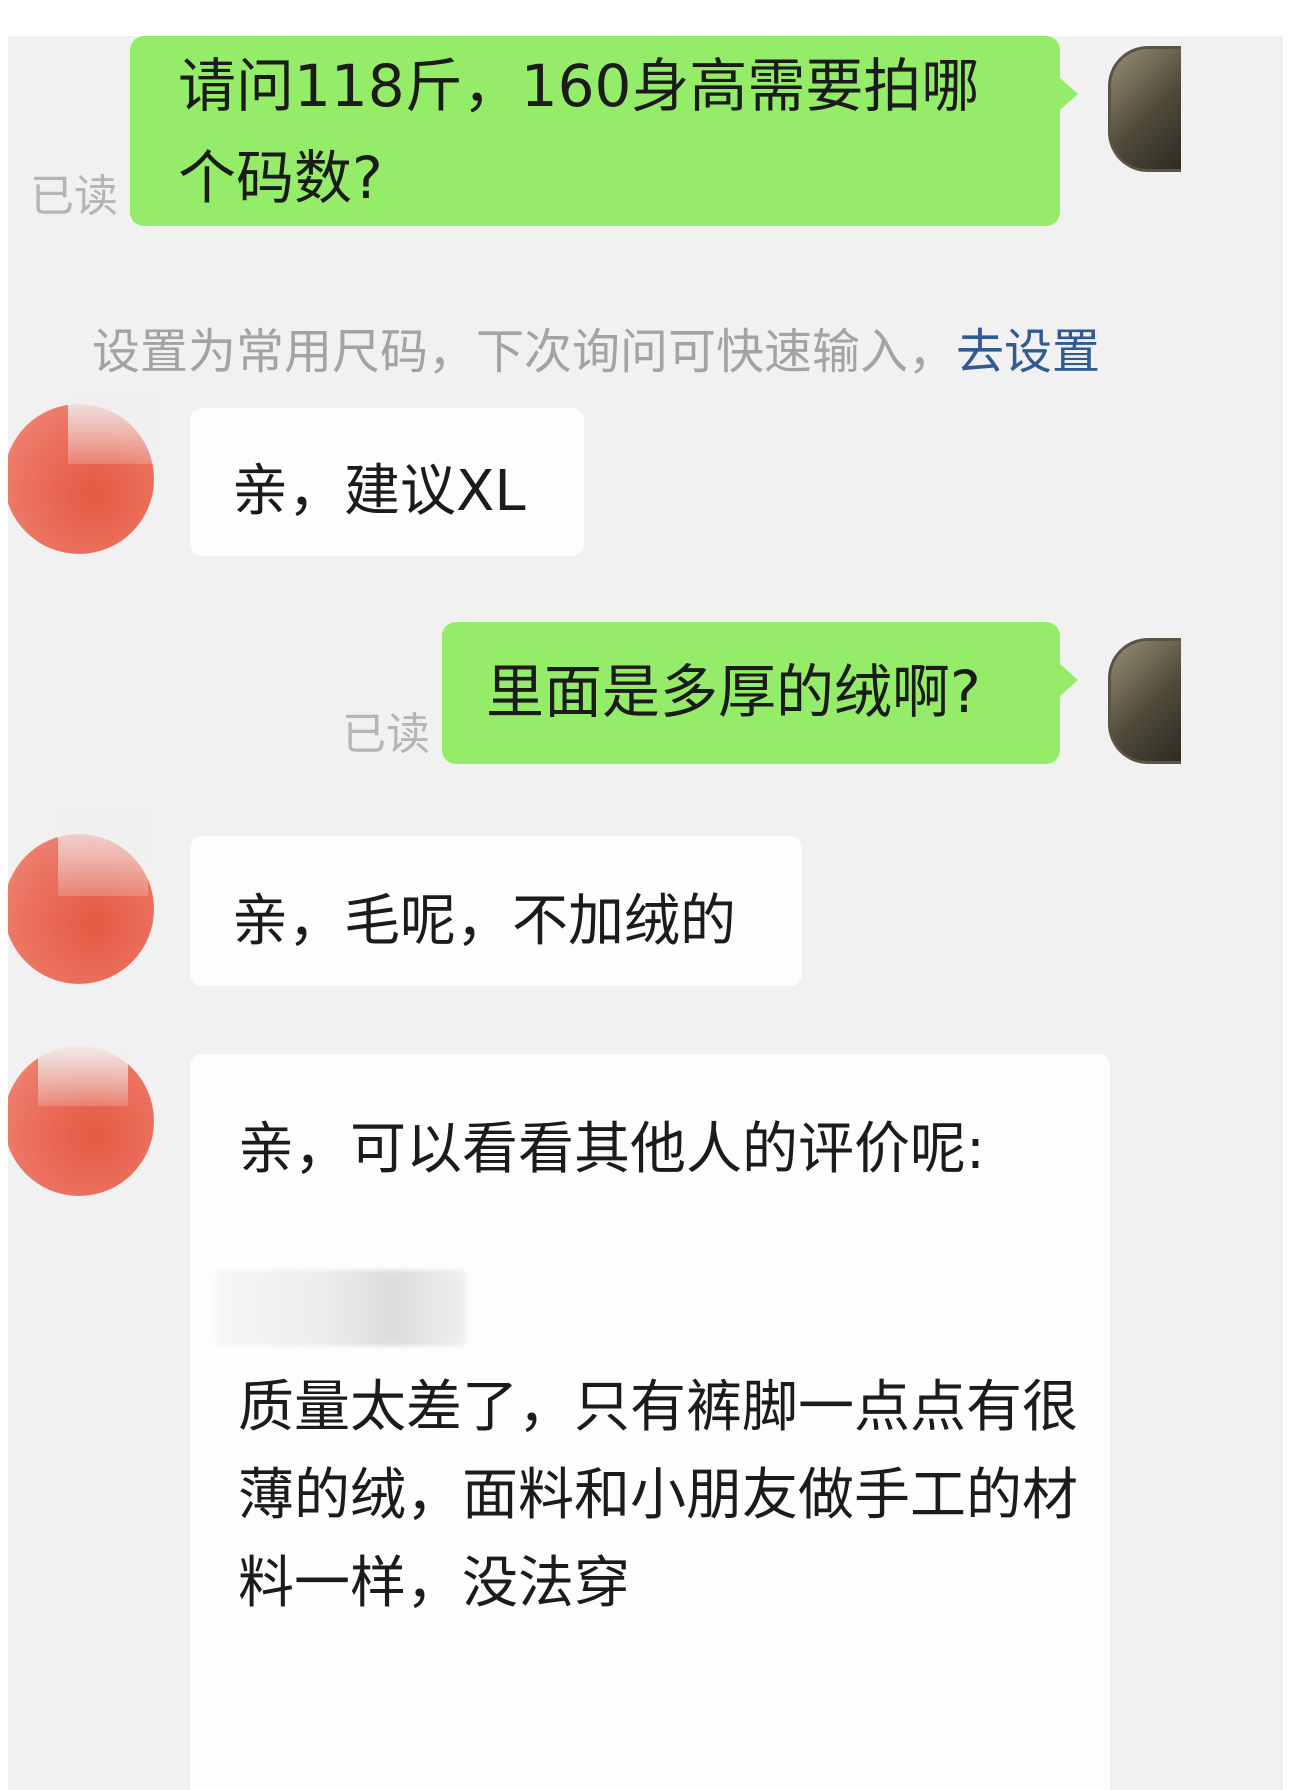  Describe the element at coordinates (484, 921) in the screenshot. I see `message-text: 亲，毛呢，不加绒的` at that location.